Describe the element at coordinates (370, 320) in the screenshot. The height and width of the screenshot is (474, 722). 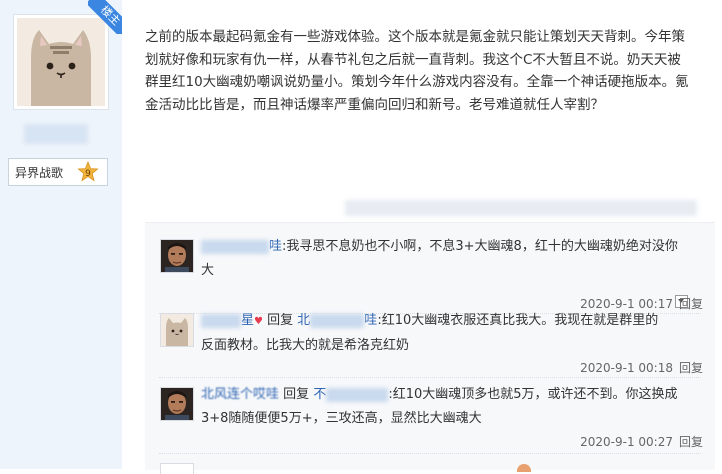
I see `reply-target-username-suffix: 哇` at that location.